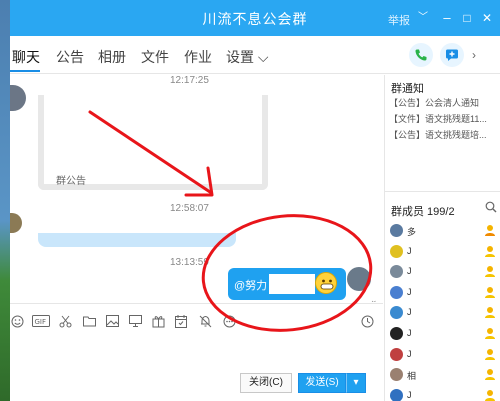  I want to click on grinning-emoji-icon, so click(326, 283).